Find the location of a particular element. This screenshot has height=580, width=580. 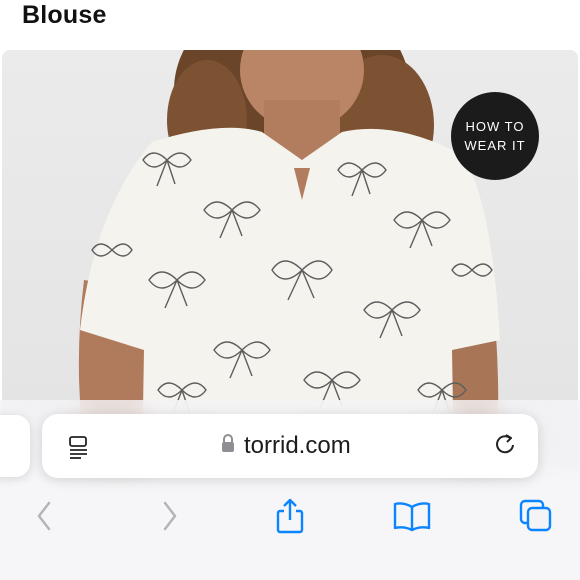

lock-icon is located at coordinates (228, 446).